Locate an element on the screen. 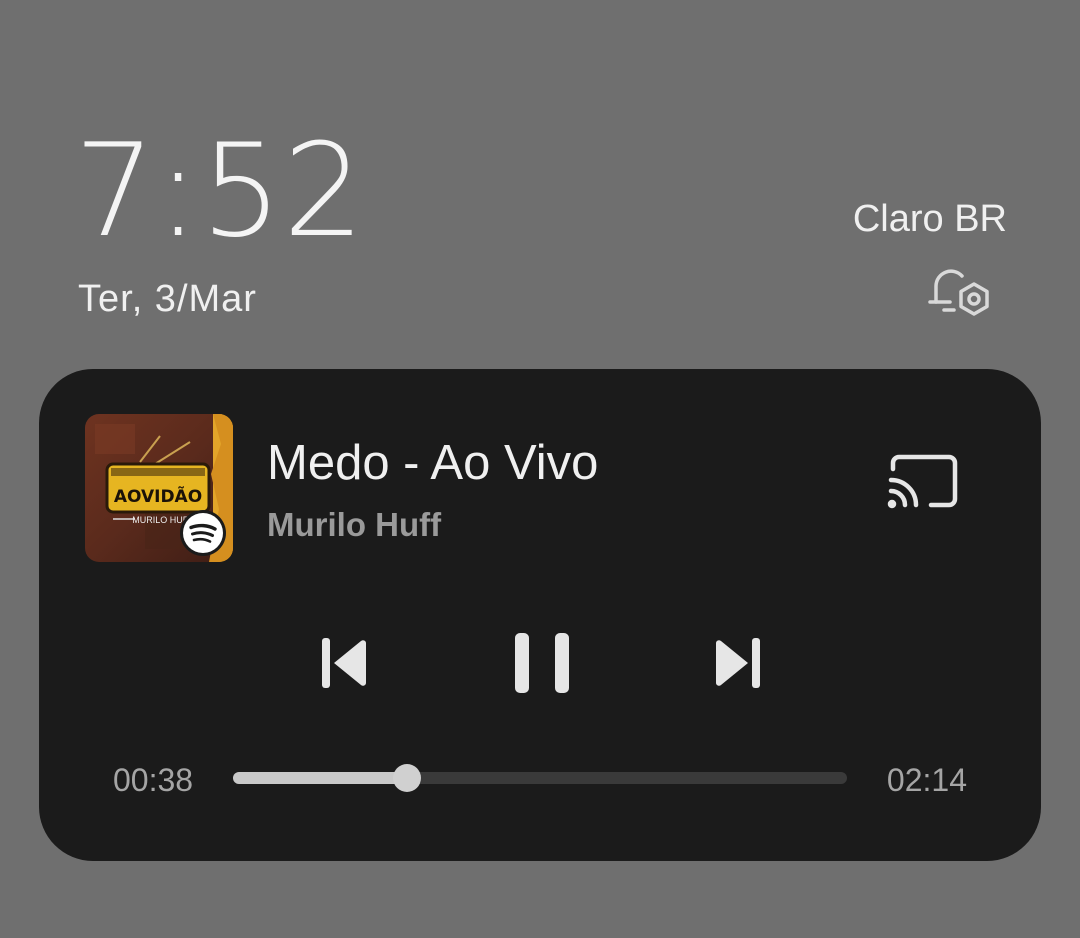  album-title-text: AOVIDÃO is located at coordinates (158, 495).